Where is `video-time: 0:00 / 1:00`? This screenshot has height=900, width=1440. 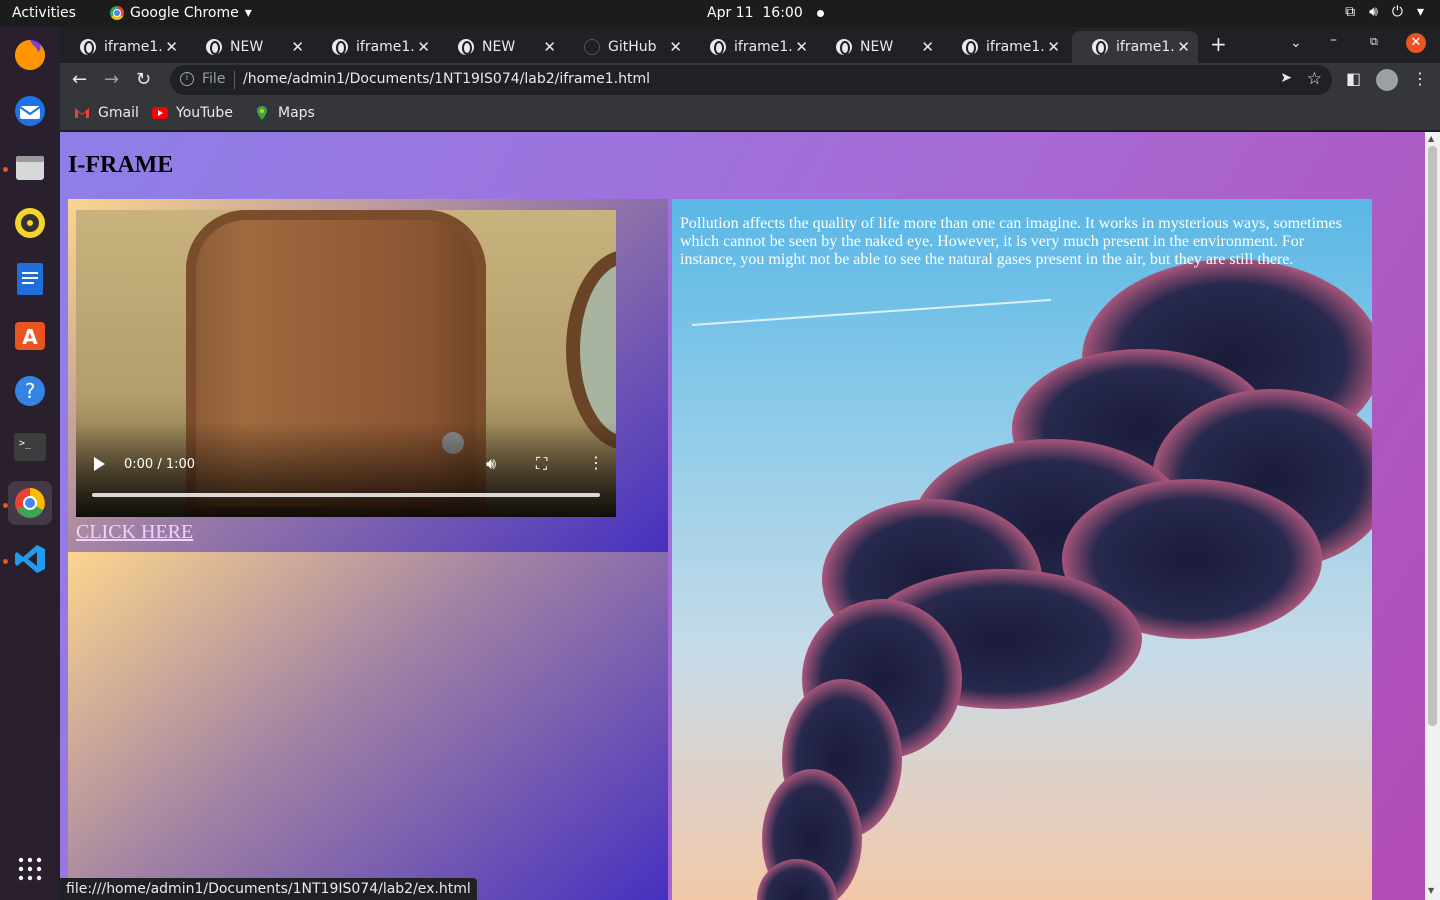
video-time: 0:00 / 1:00 is located at coordinates (160, 464).